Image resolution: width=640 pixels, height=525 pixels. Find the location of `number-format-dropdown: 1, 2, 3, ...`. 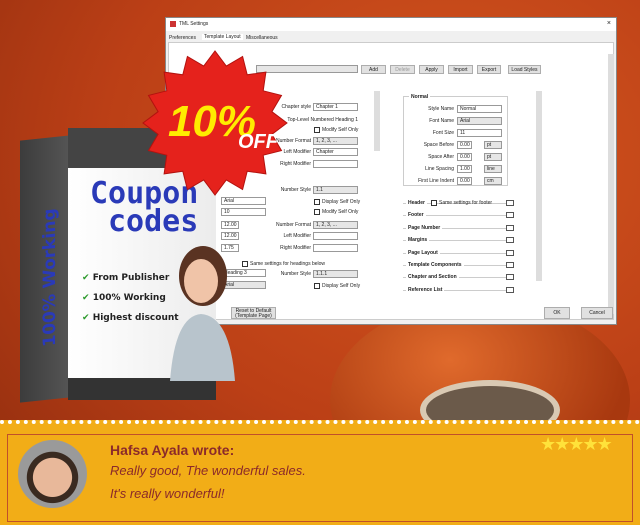

number-format-dropdown: 1, 2, 3, ... is located at coordinates (335, 141).